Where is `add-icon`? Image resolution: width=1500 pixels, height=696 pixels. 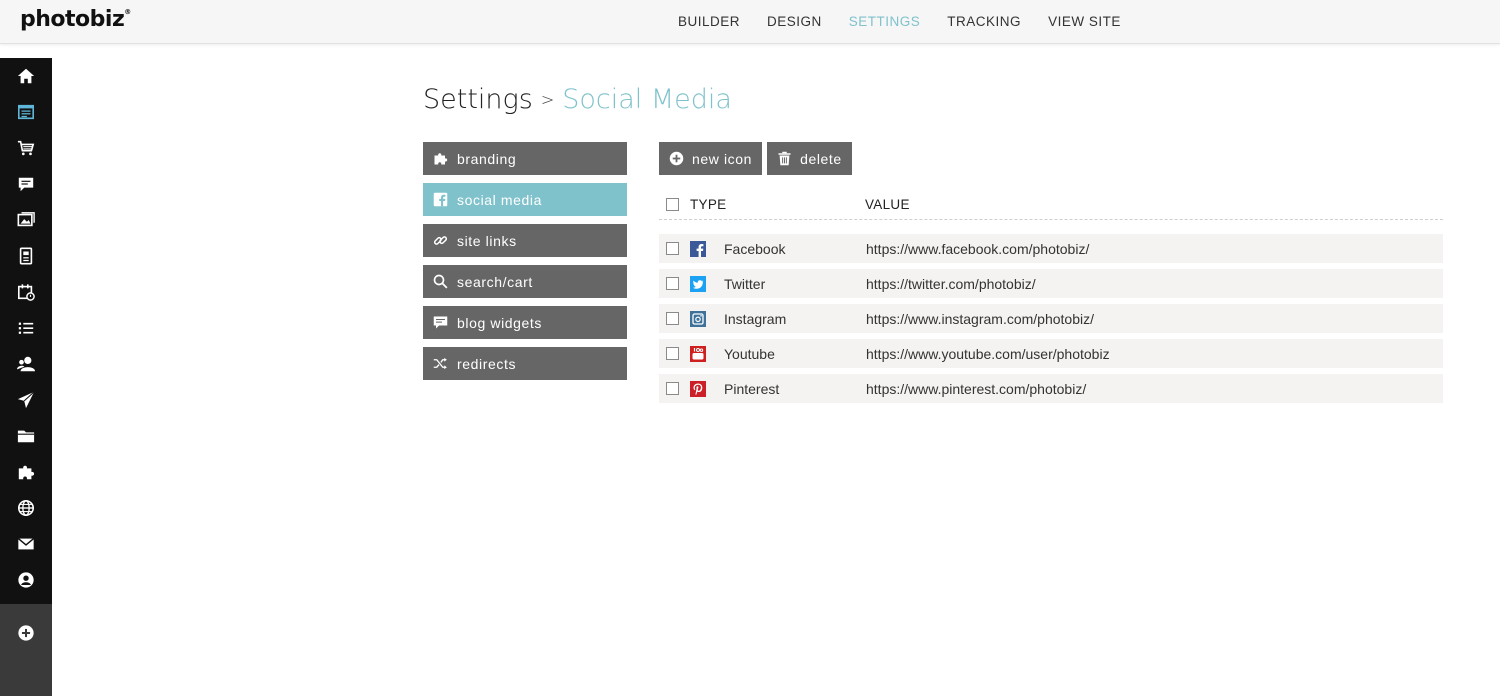
add-icon is located at coordinates (26, 633).